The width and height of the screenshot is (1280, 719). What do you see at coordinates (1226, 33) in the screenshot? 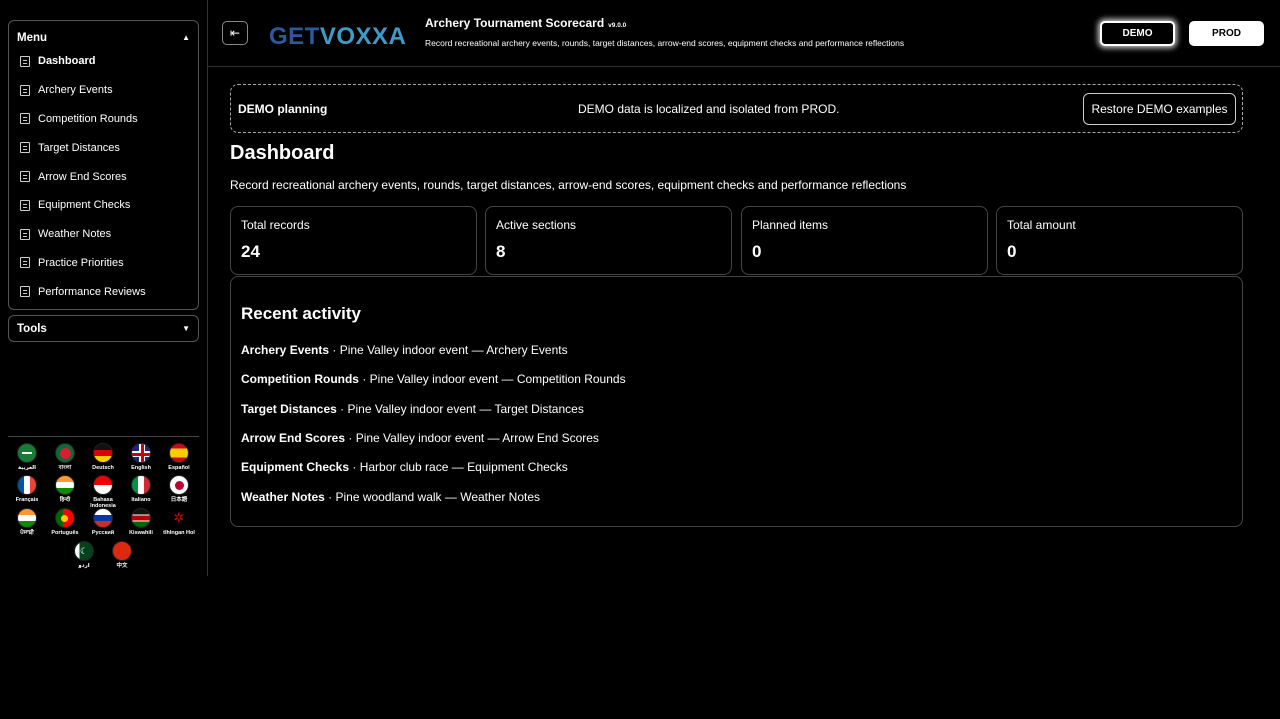
I see `prod-button: PROD` at bounding box center [1226, 33].